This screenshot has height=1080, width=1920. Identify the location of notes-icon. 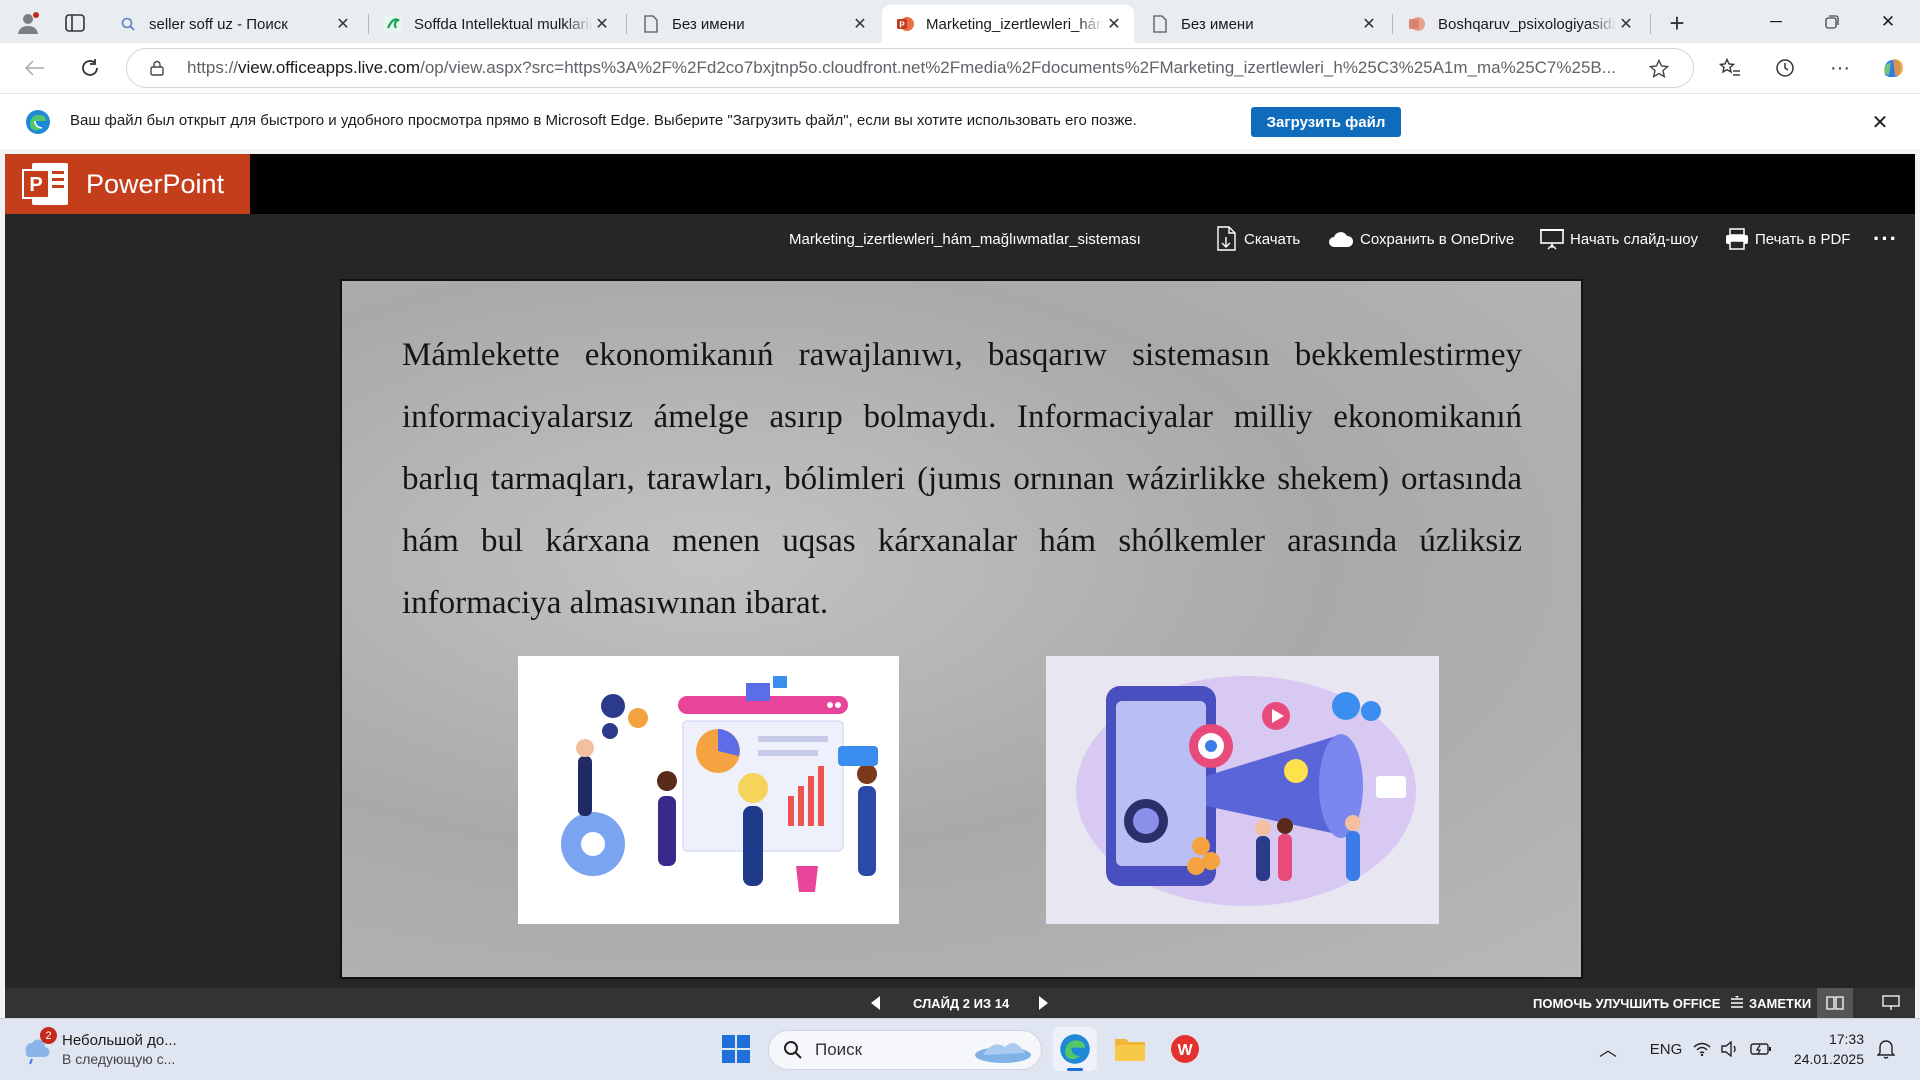
(1737, 1002).